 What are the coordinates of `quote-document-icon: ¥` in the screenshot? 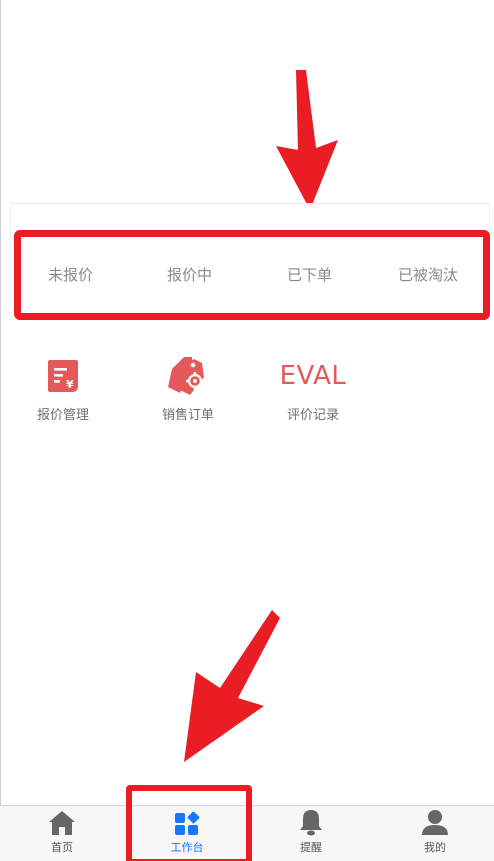 It's located at (63, 376).